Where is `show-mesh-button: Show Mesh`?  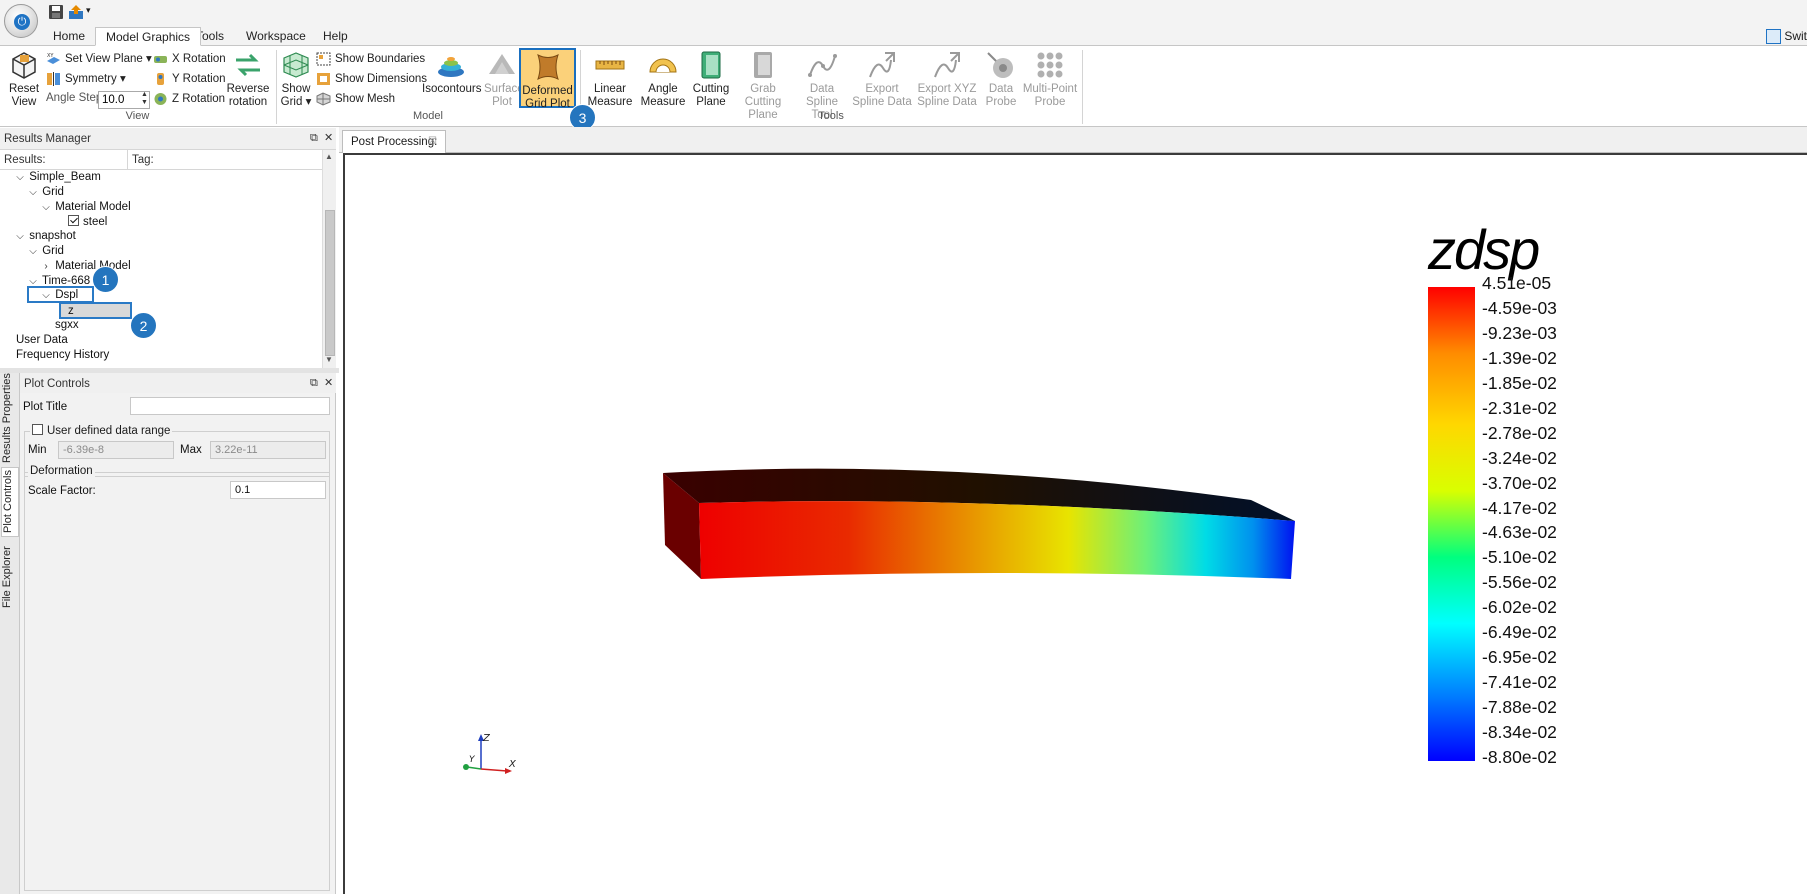
show-mesh-button: Show Mesh is located at coordinates (355, 99).